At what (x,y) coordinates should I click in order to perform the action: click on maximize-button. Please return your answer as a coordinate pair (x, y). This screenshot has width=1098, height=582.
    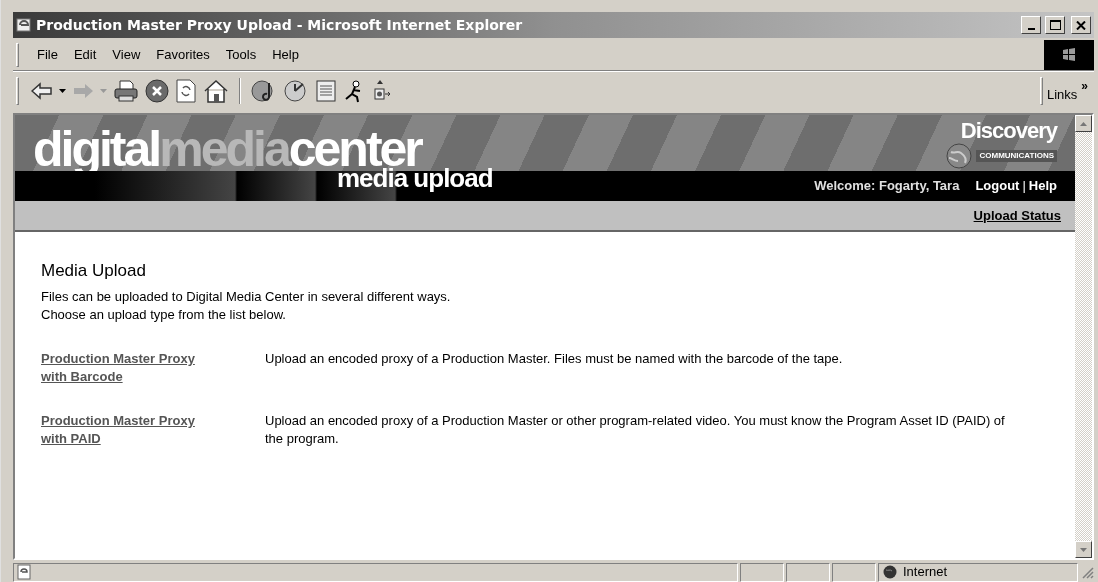
    Looking at the image, I should click on (1055, 25).